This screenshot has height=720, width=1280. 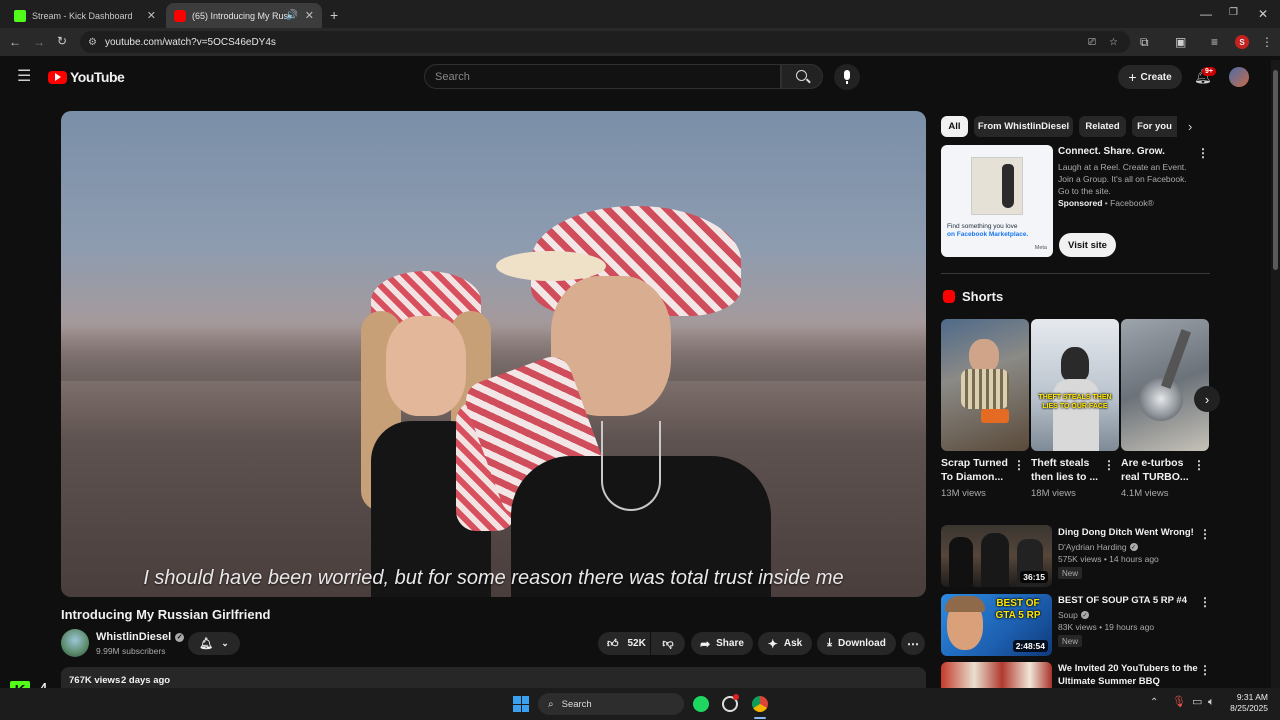 What do you see at coordinates (521, 704) in the screenshot?
I see `windows-start-icon` at bounding box center [521, 704].